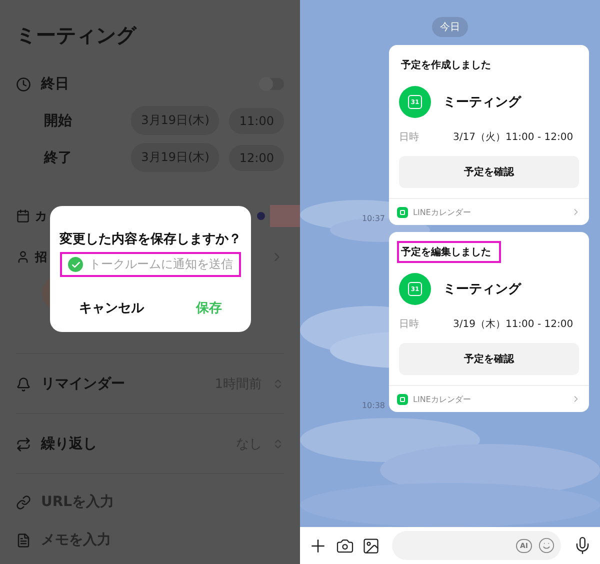 Image resolution: width=600 pixels, height=564 pixels. Describe the element at coordinates (58, 121) in the screenshot. I see `time-label: 開始` at that location.